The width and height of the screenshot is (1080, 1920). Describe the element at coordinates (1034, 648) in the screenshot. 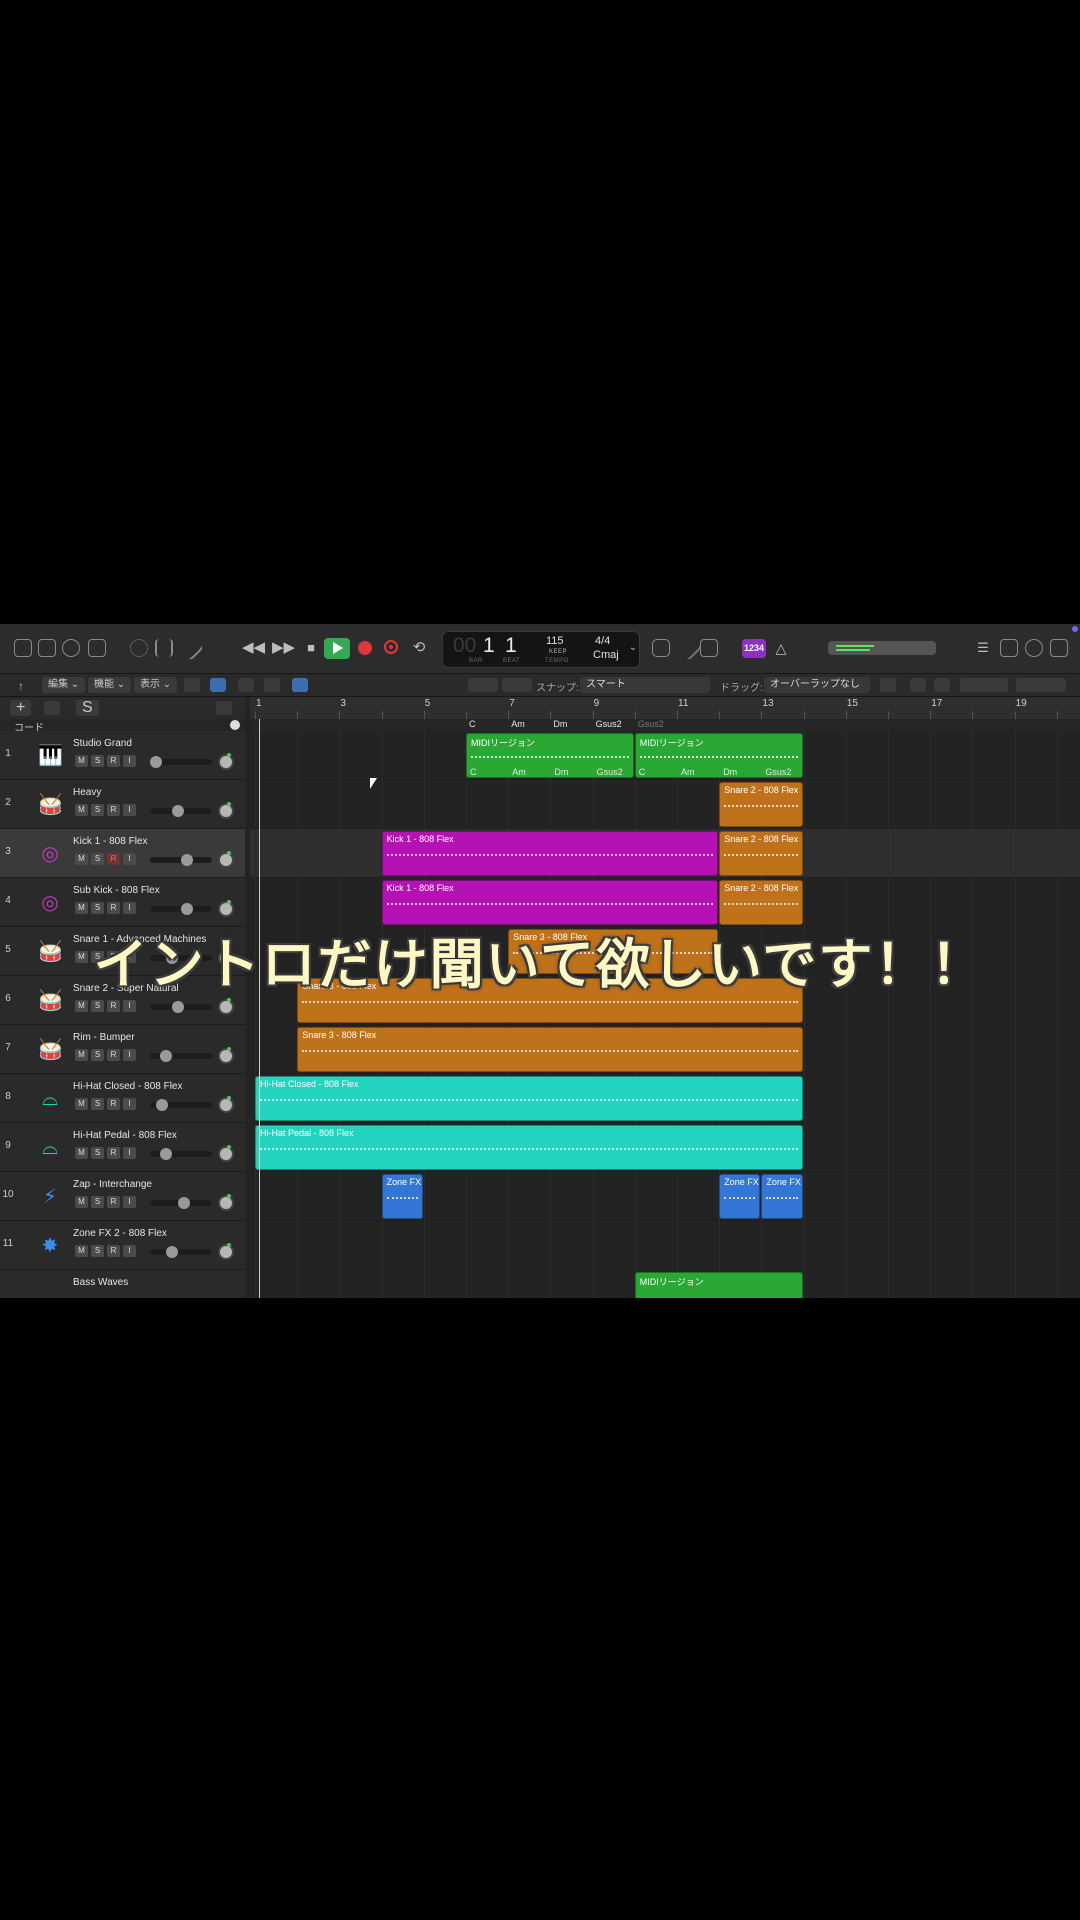

I see `loop-browser-icon` at that location.